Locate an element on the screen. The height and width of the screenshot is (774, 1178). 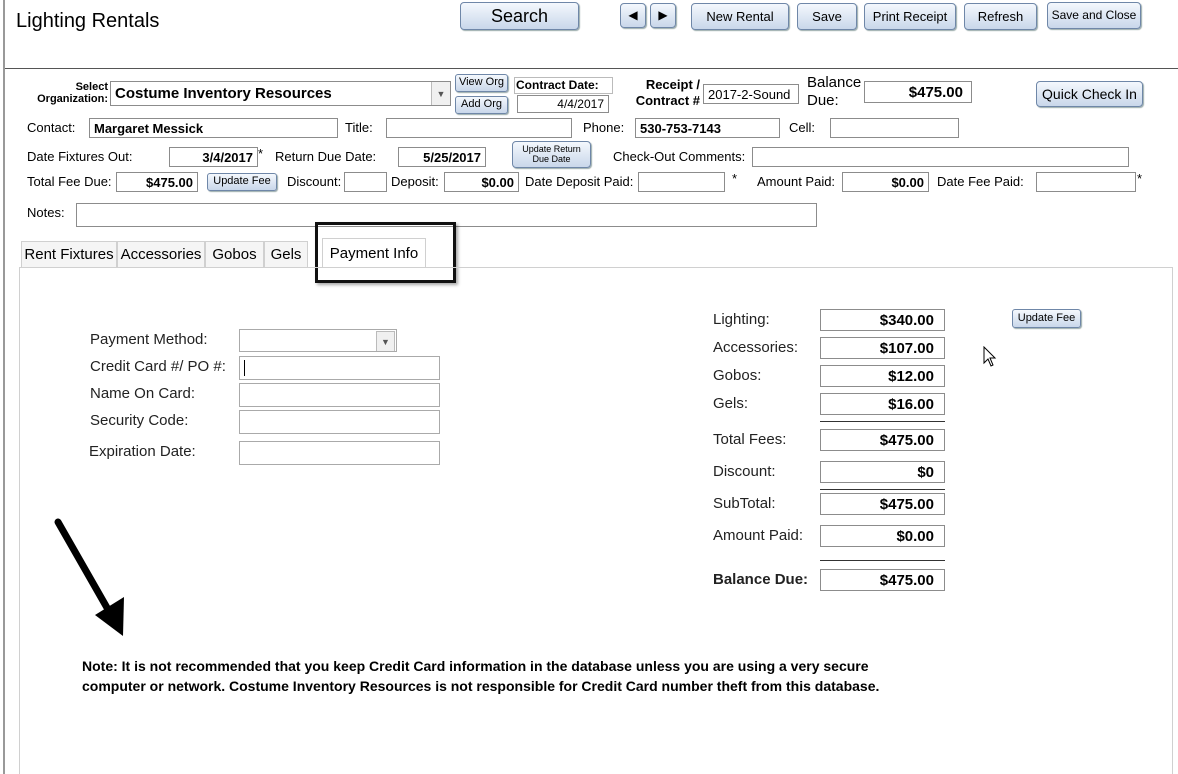
organization-select: Costume Inventory Resources ▼ is located at coordinates (280, 93).